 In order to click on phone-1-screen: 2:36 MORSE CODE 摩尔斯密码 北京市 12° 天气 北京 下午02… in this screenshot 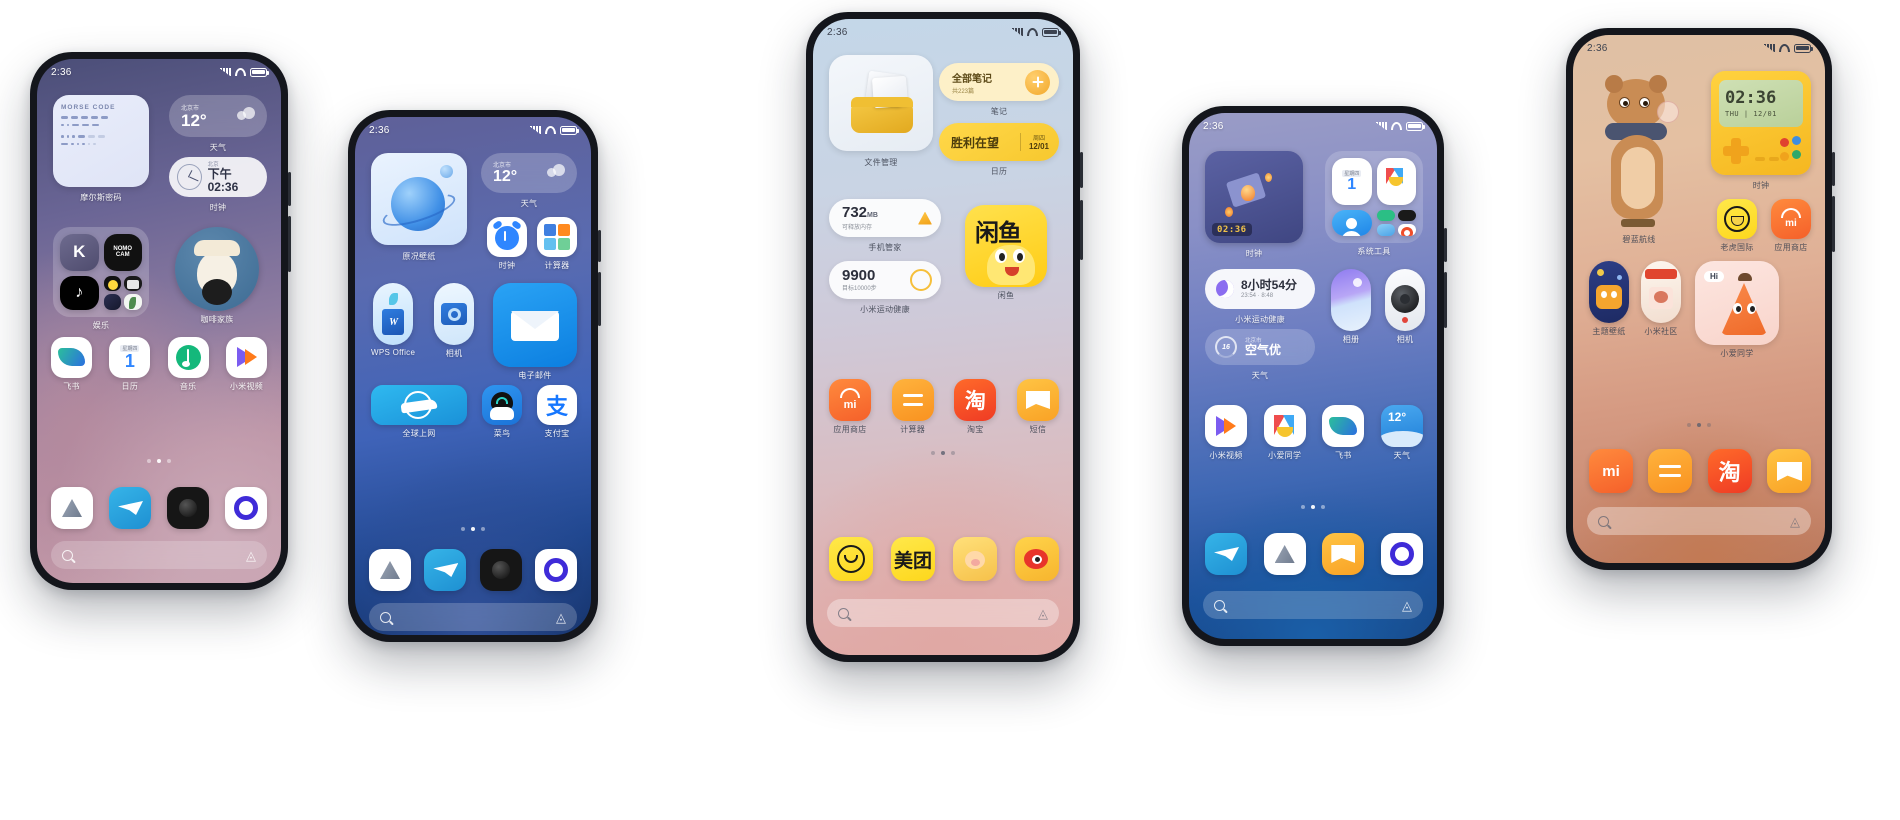, I will do `click(159, 321)`.